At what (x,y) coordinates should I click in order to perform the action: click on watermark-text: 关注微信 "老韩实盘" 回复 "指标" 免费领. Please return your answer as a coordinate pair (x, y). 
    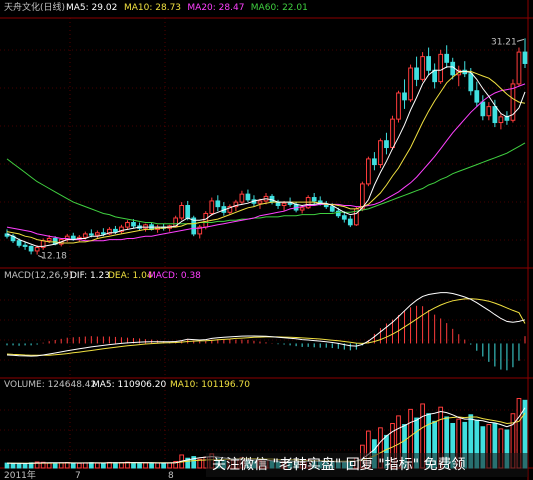
    Looking at the image, I should click on (339, 465).